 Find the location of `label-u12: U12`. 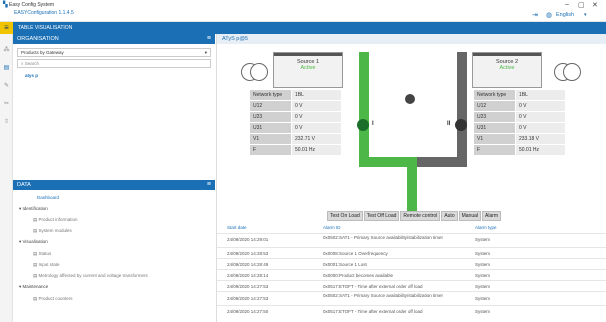

label-u12: U12 is located at coordinates (270, 106).